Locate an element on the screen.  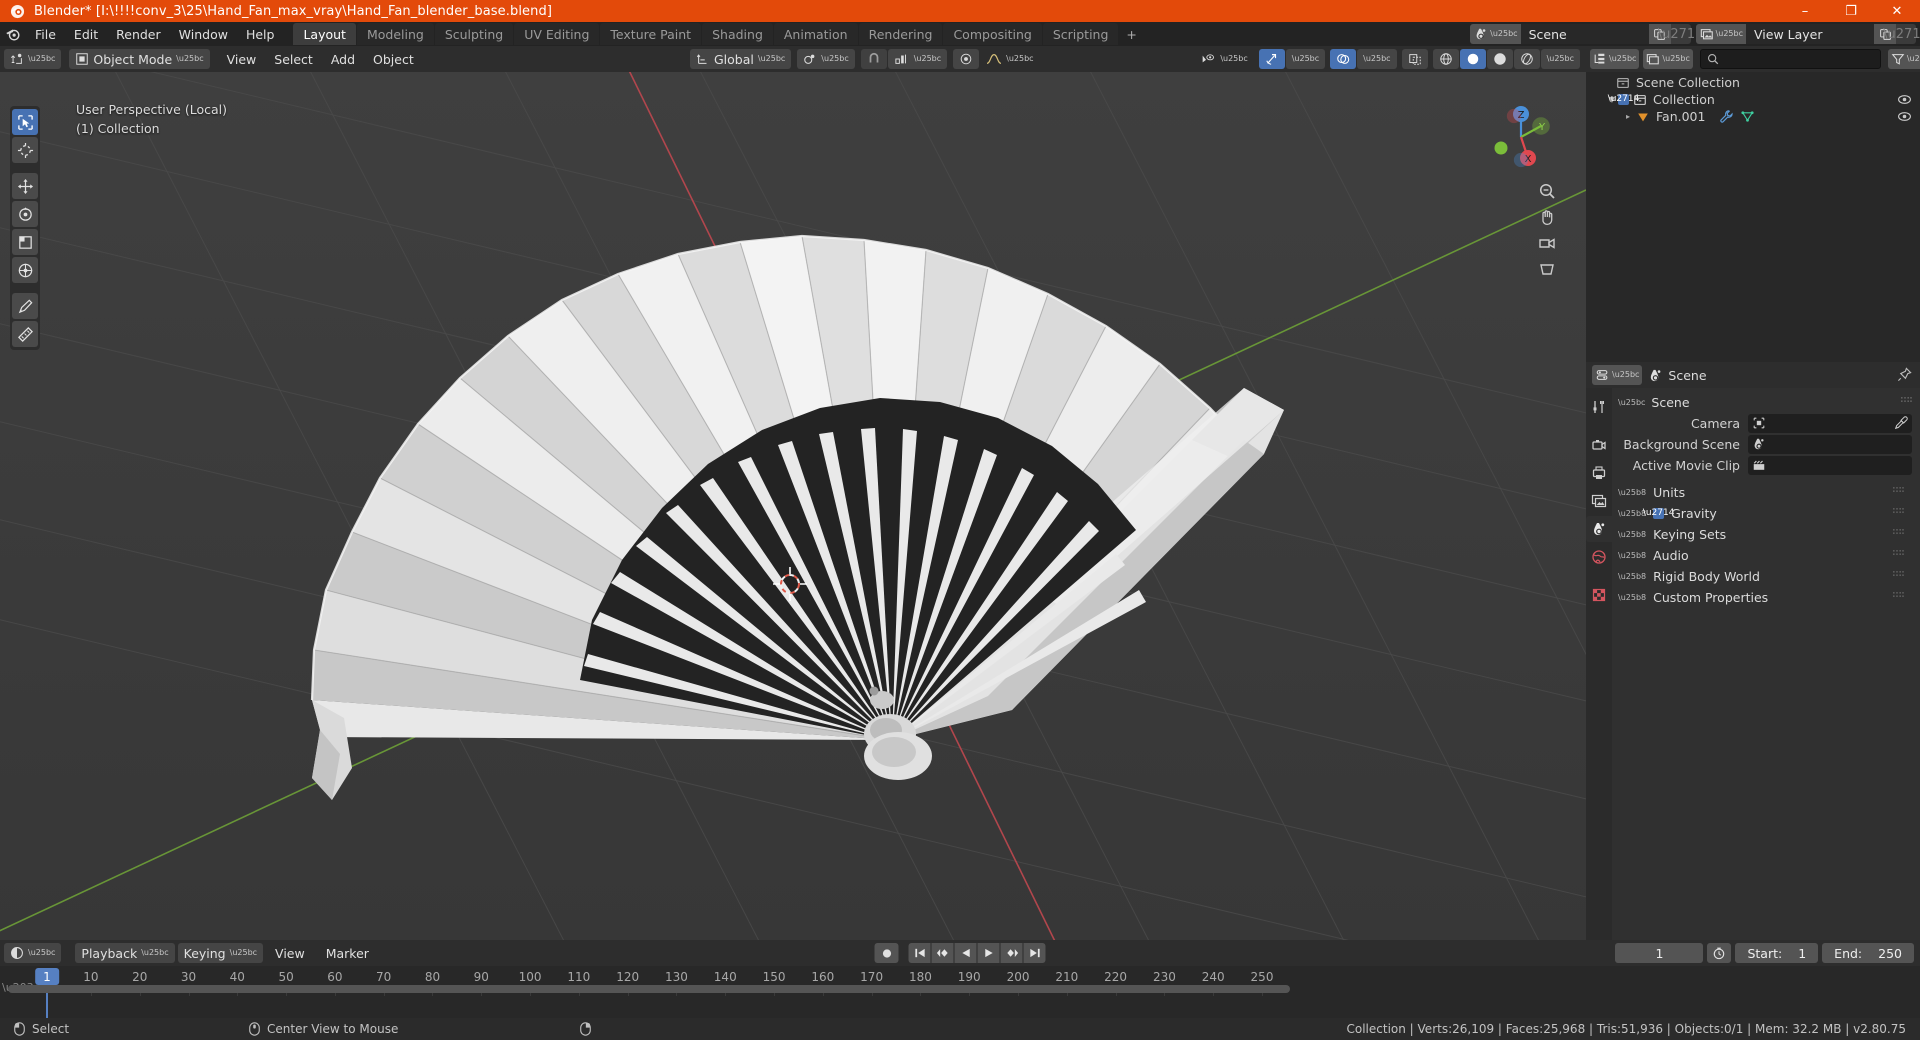
timeline-horizontal-scrollbar is located at coordinates (649, 989).